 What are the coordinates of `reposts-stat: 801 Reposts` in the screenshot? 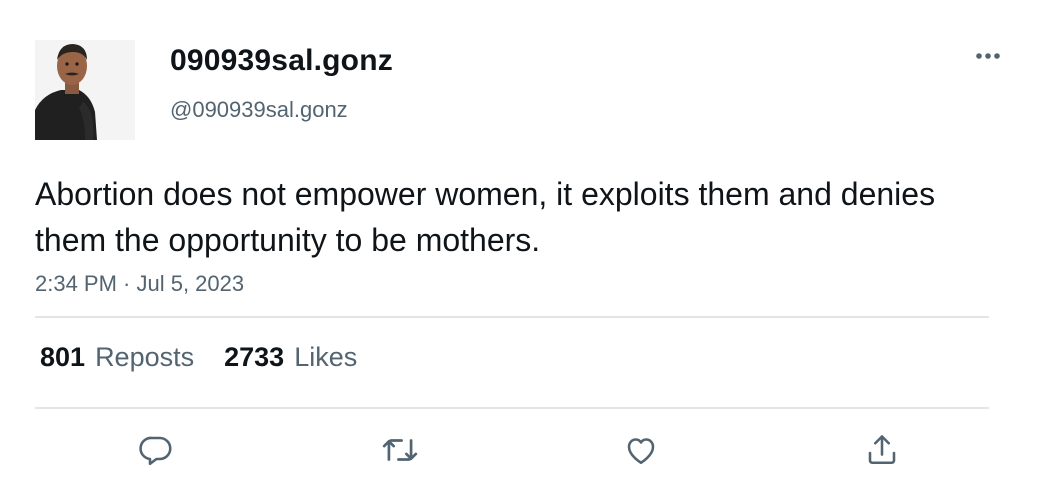 It's located at (117, 357).